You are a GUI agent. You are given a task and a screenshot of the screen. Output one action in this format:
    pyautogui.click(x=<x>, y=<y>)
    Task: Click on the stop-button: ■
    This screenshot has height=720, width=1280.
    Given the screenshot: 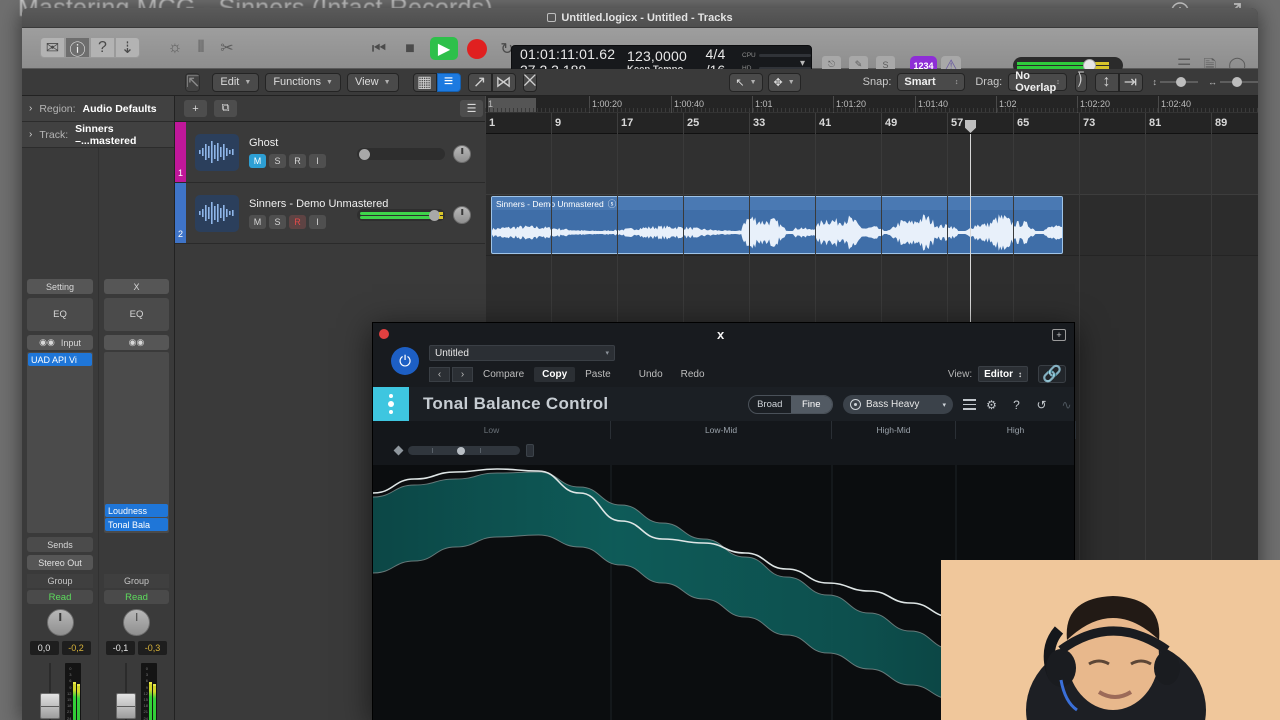 What is the action you would take?
    pyautogui.click(x=410, y=49)
    